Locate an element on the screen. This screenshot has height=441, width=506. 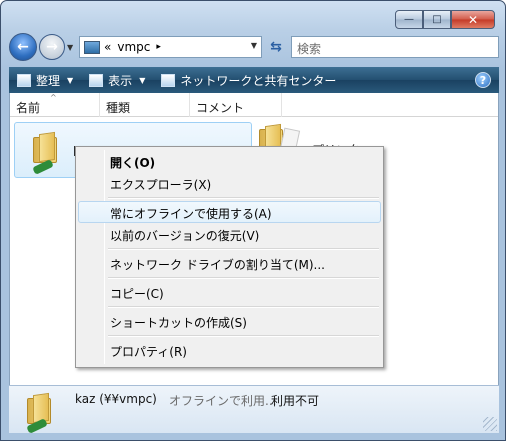
computer-icon is located at coordinates (92, 47).